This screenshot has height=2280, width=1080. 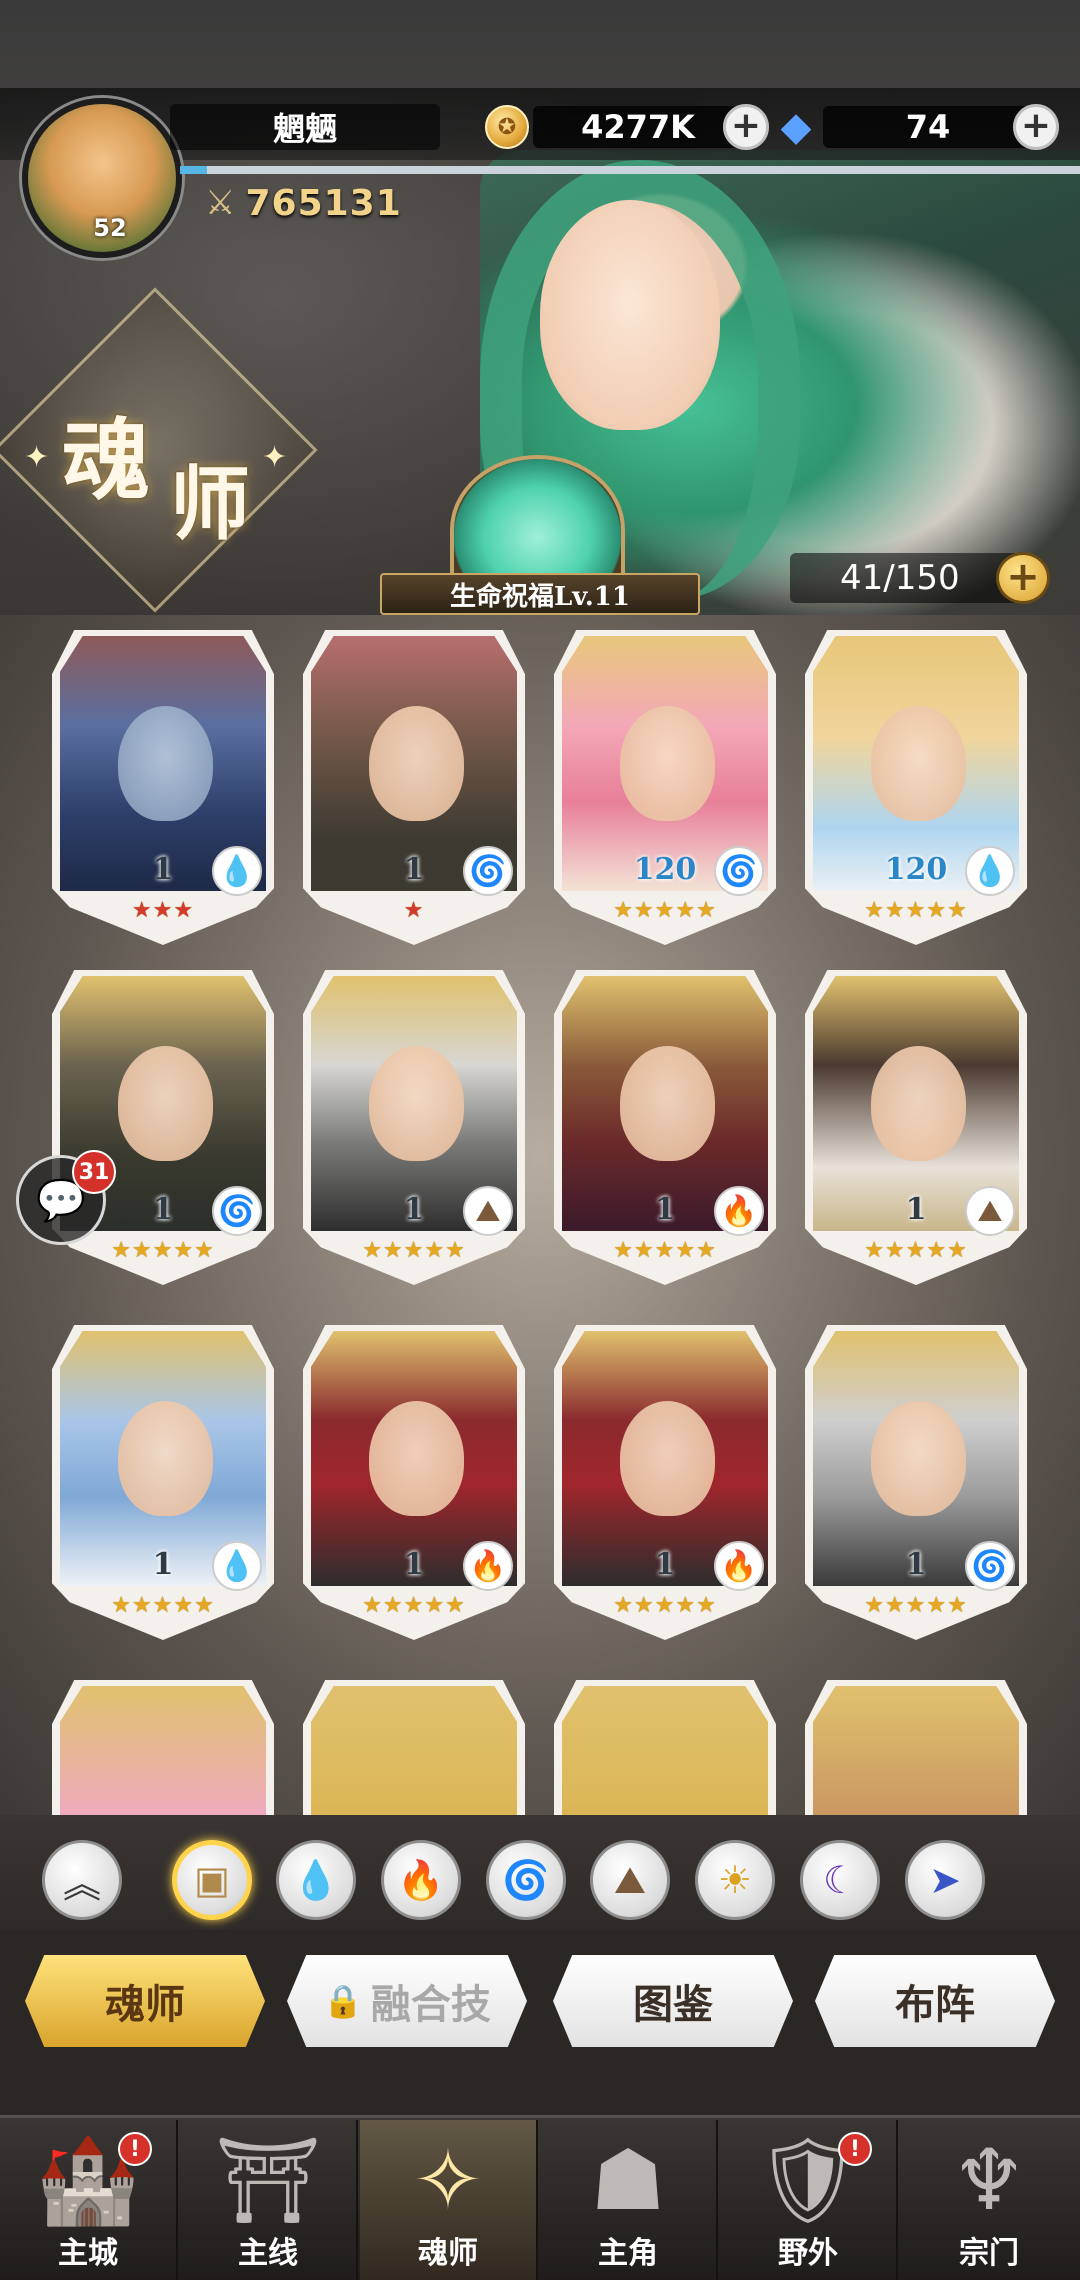 I want to click on tab-codex: 图鉴, so click(x=673, y=2001).